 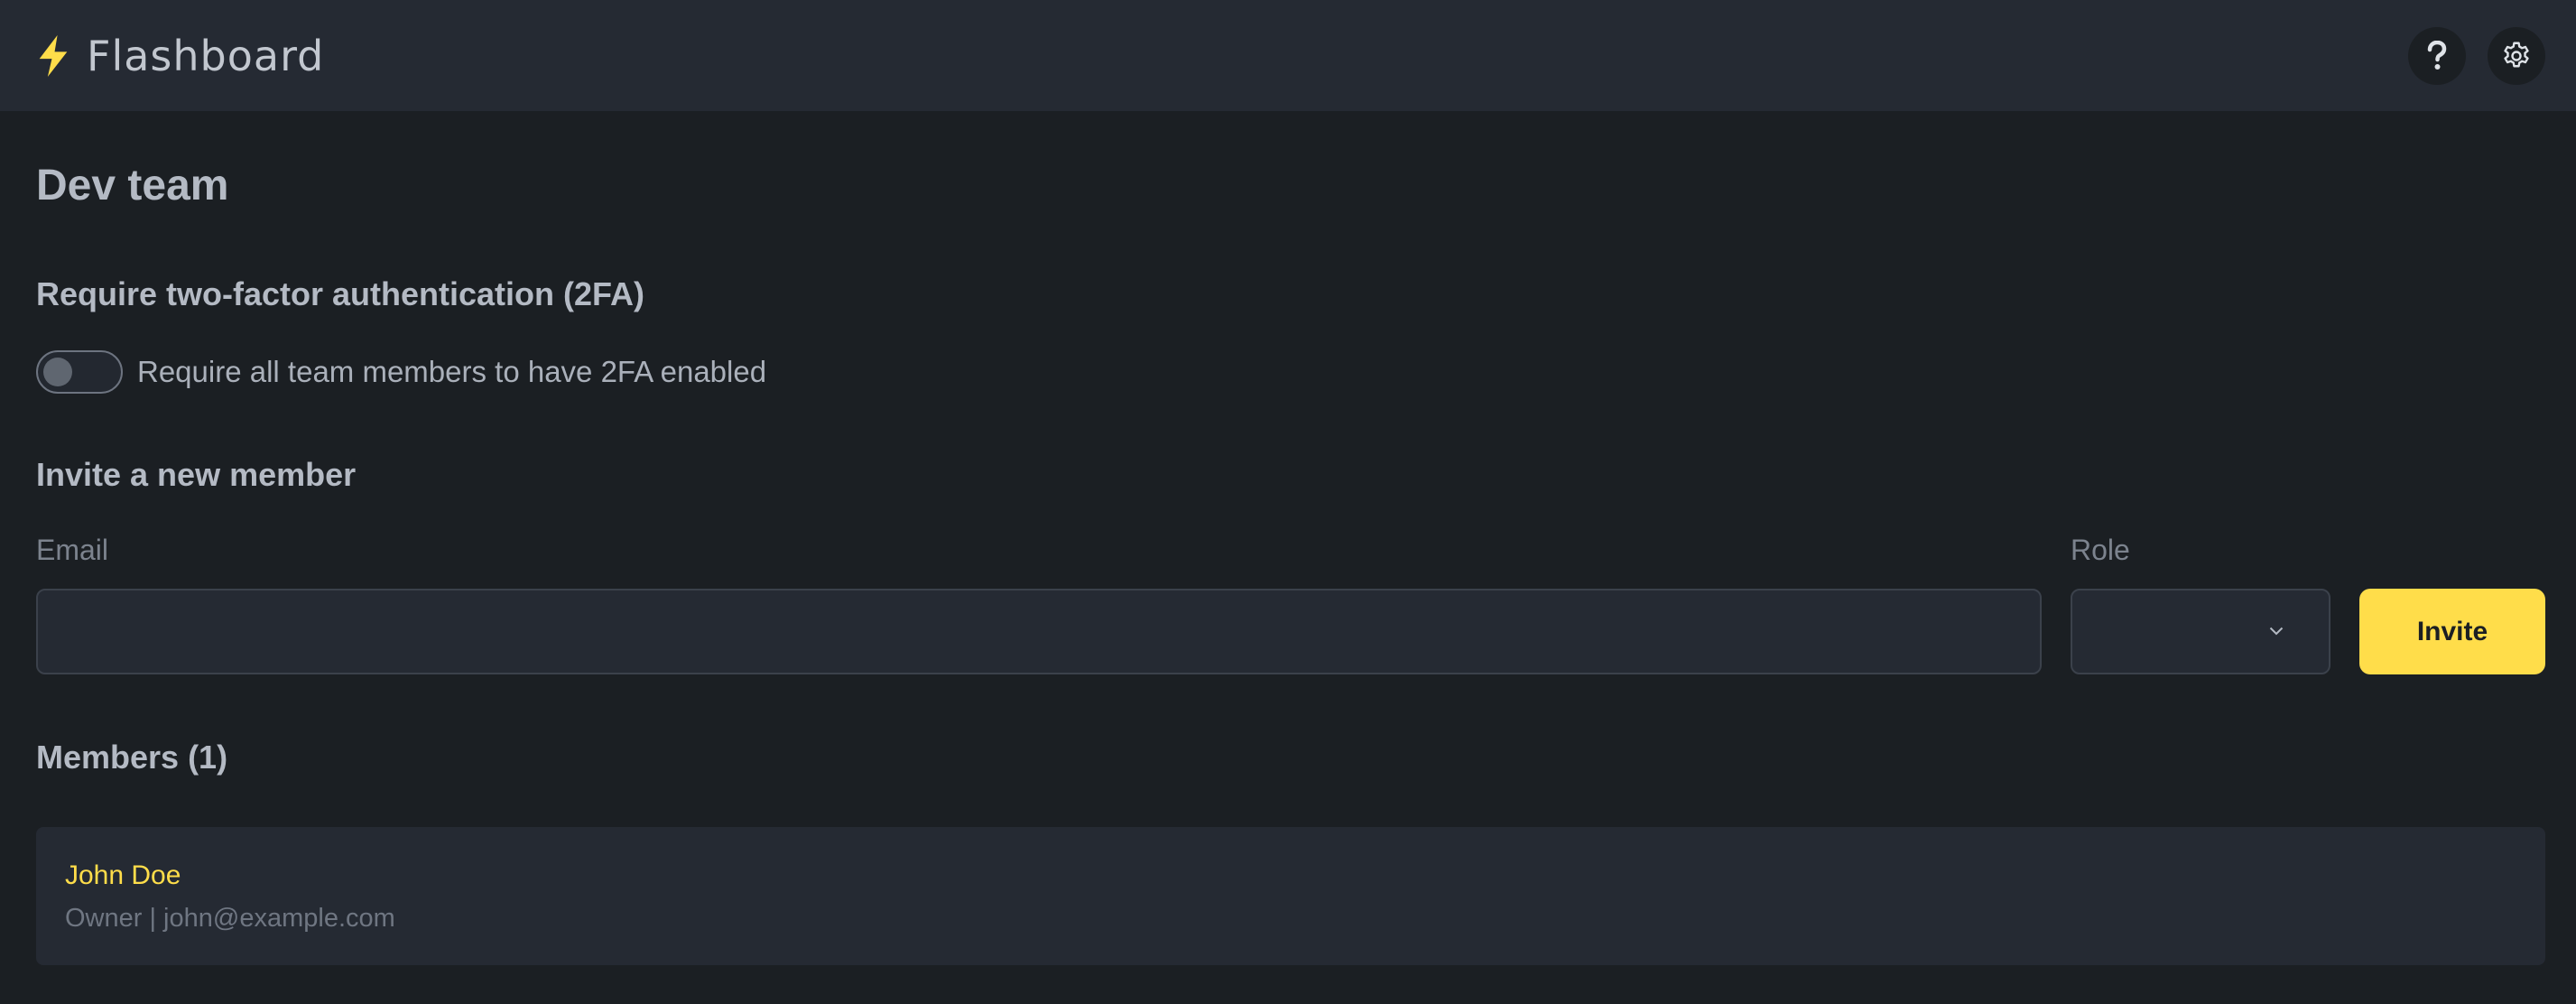 What do you see at coordinates (79, 372) in the screenshot?
I see `two-factor-toggle` at bounding box center [79, 372].